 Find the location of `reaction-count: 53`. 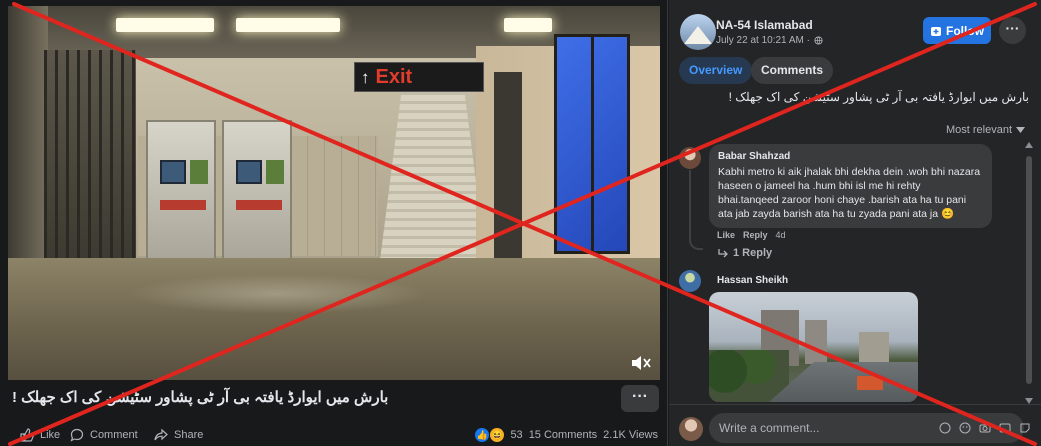

reaction-count: 53 is located at coordinates (516, 435).